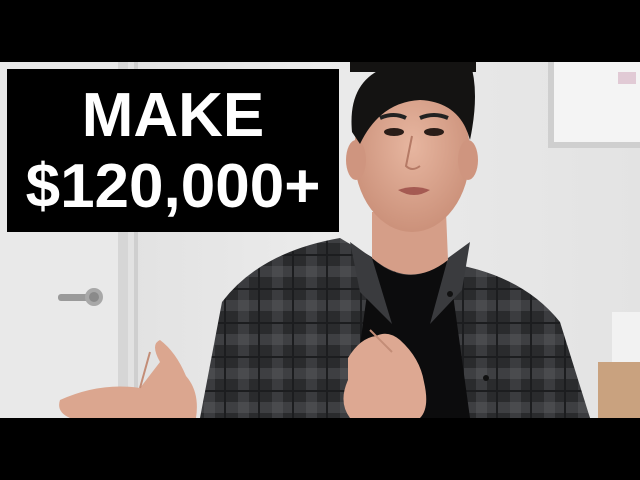  Describe the element at coordinates (394, 132) in the screenshot. I see `eye-left` at that location.